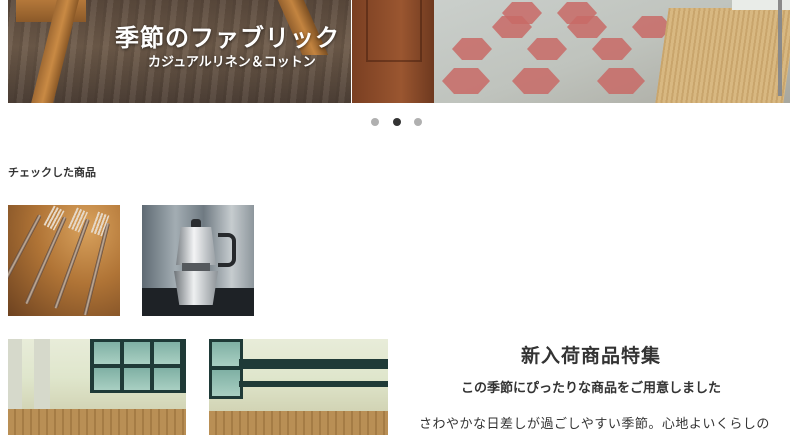 The width and height of the screenshot is (798, 435). What do you see at coordinates (594, 424) in the screenshot?
I see `feature-body-text: さわやかな日差しが過ごしやすい季節。心地よいくらしの` at bounding box center [594, 424].